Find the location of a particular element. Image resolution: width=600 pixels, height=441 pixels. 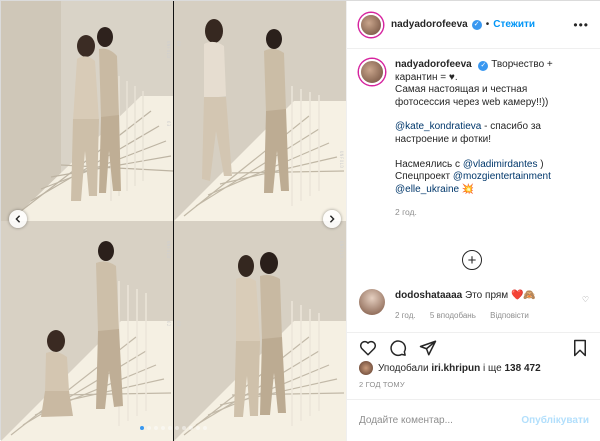

comment-text: Это прям is located at coordinates (487, 295).